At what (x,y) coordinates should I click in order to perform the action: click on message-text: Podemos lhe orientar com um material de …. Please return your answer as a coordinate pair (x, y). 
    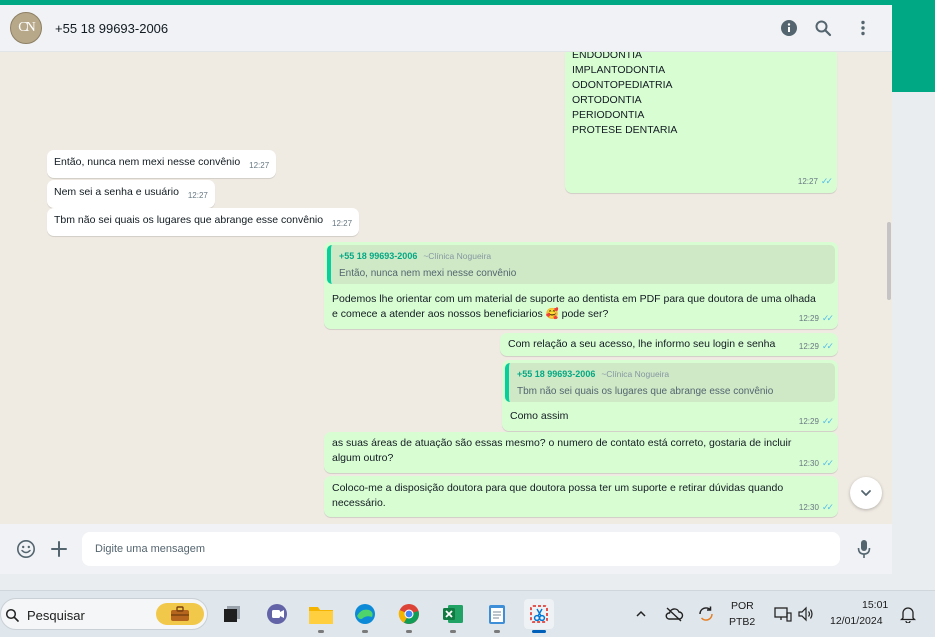
    Looking at the image, I should click on (574, 306).